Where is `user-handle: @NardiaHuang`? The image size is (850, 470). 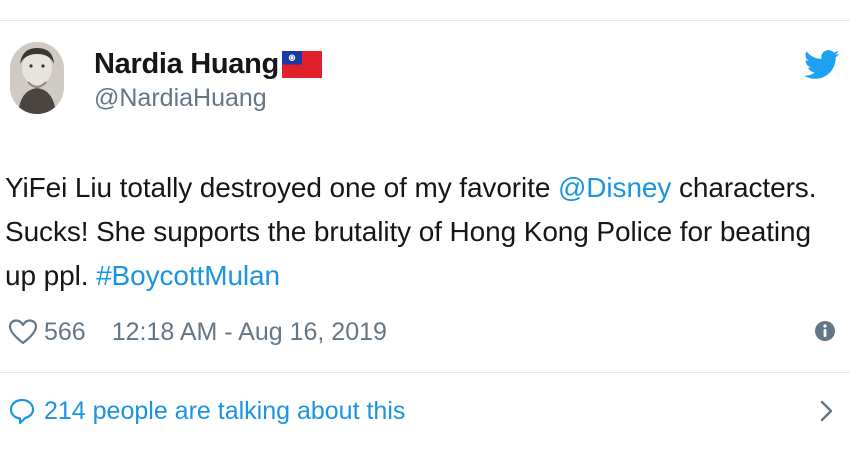 user-handle: @NardiaHuang is located at coordinates (180, 98).